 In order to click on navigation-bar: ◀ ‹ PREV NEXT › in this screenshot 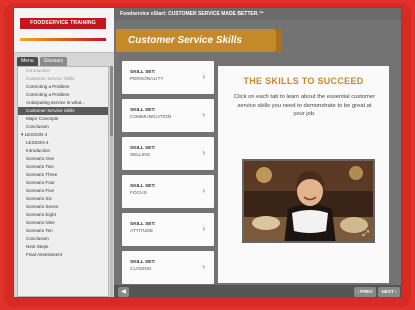, I will do `click(257, 291)`.